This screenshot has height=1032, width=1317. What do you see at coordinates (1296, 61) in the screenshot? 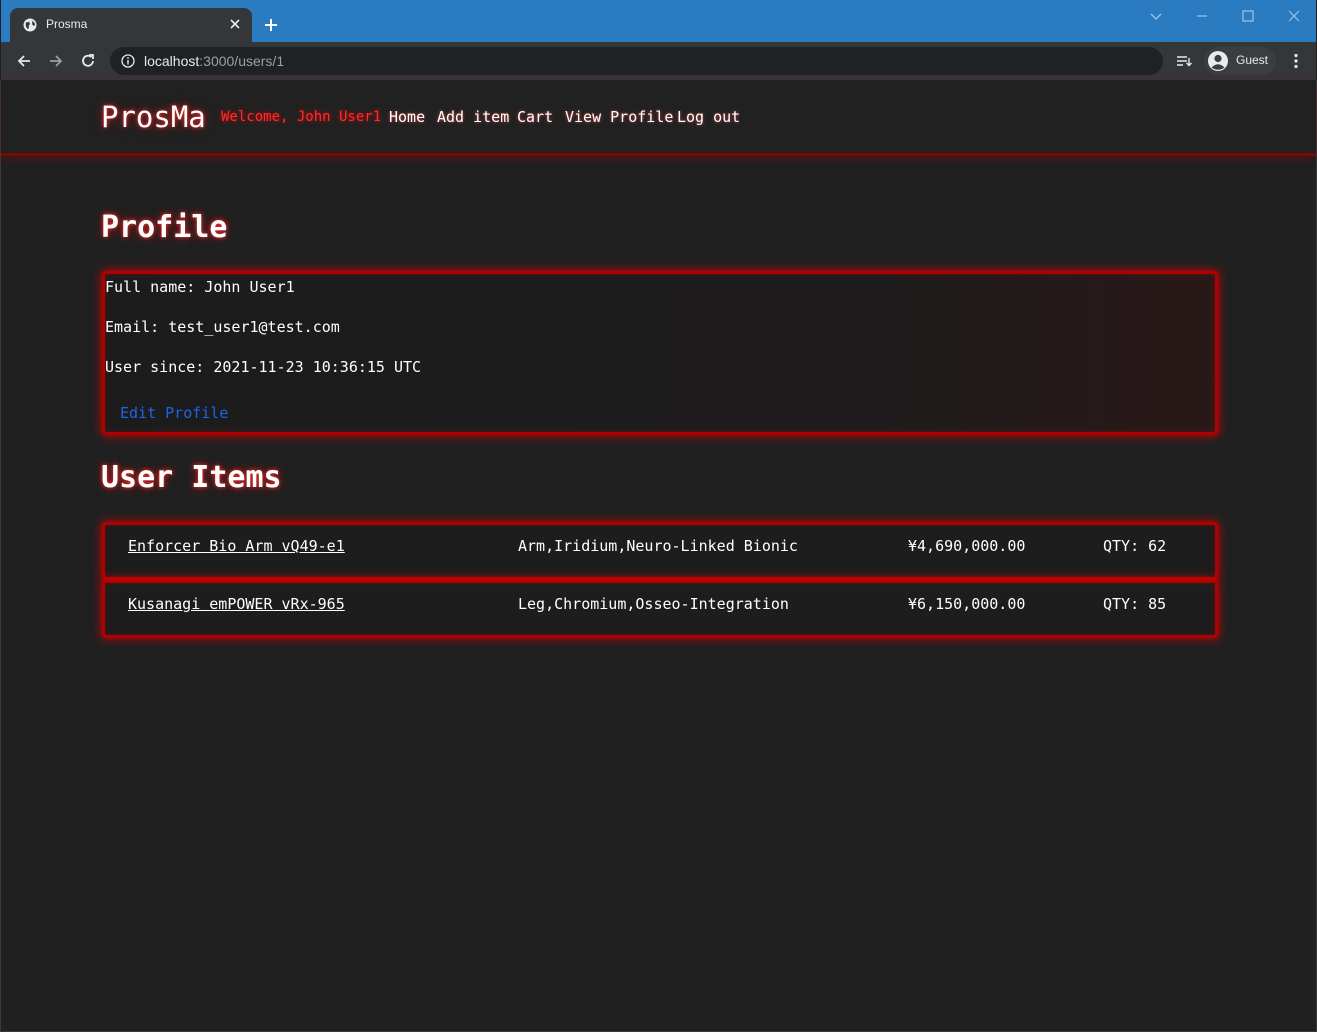
I see `menu-icon` at bounding box center [1296, 61].